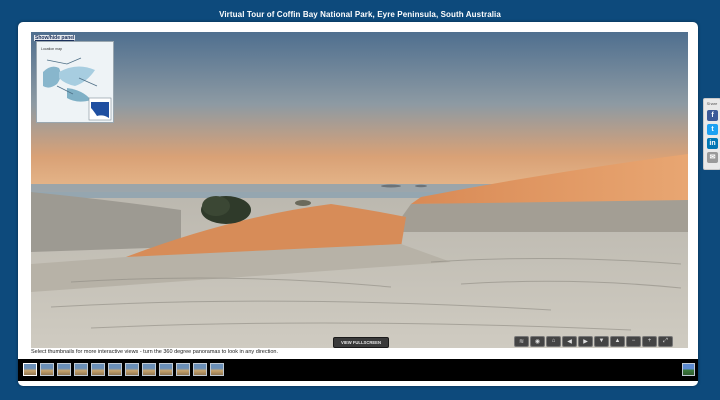 Image resolution: width=720 pixels, height=400 pixels. I want to click on zoom-in-icon: +, so click(649, 341).